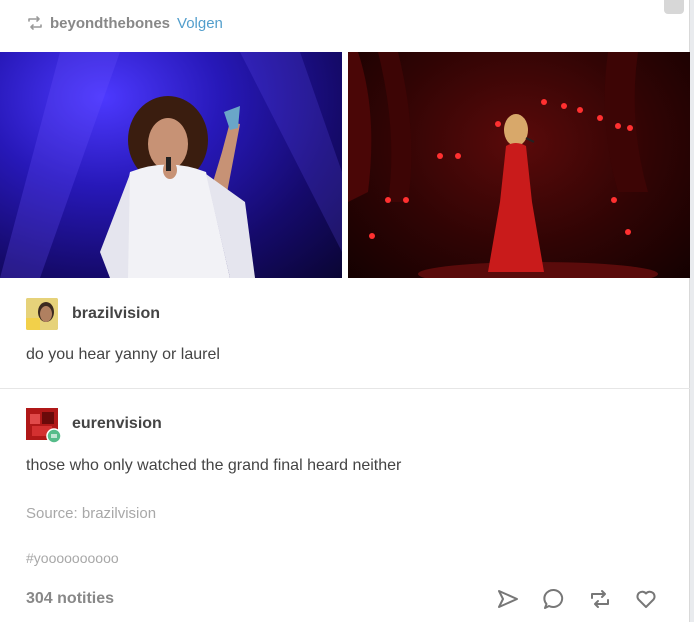 The height and width of the screenshot is (622, 694). Describe the element at coordinates (508, 599) in the screenshot. I see `share-icon` at that location.